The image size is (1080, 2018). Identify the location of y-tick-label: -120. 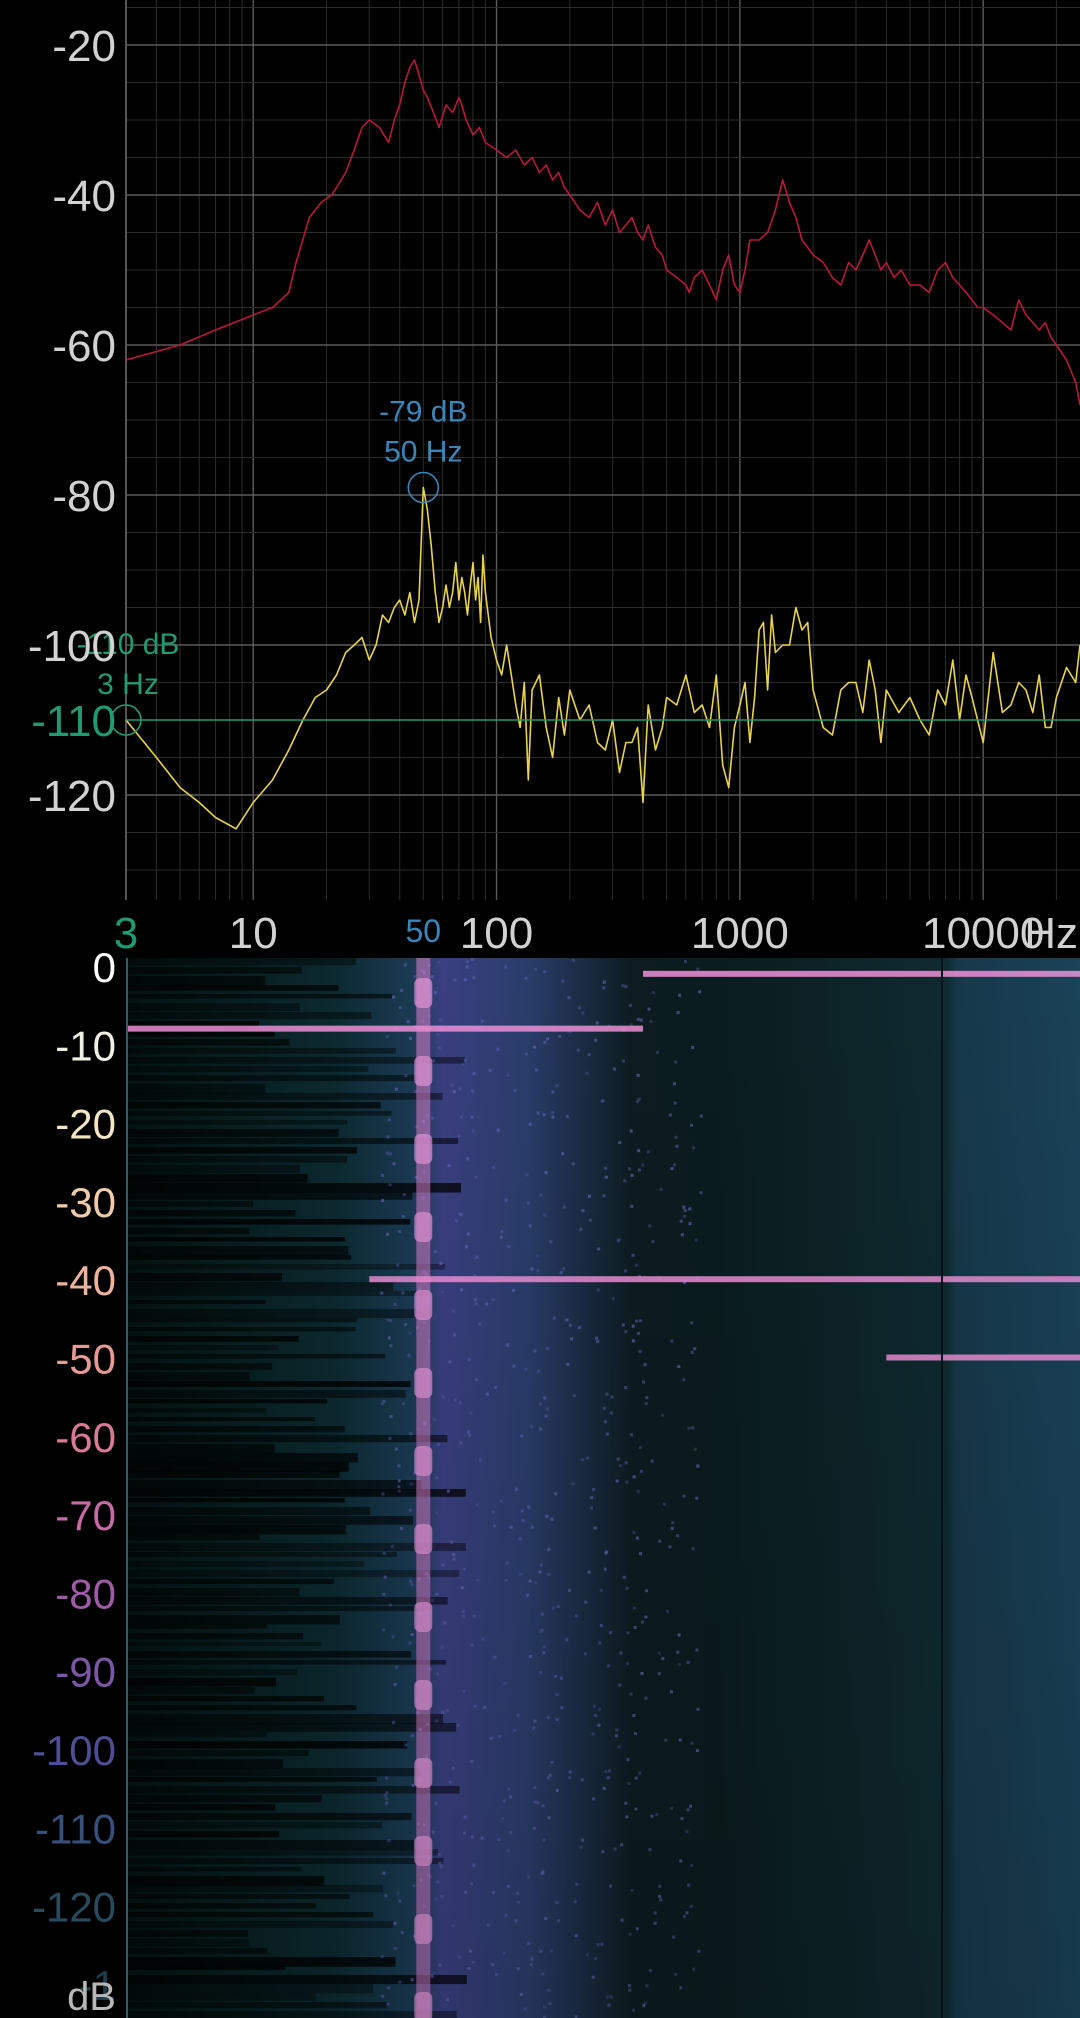
(72, 796).